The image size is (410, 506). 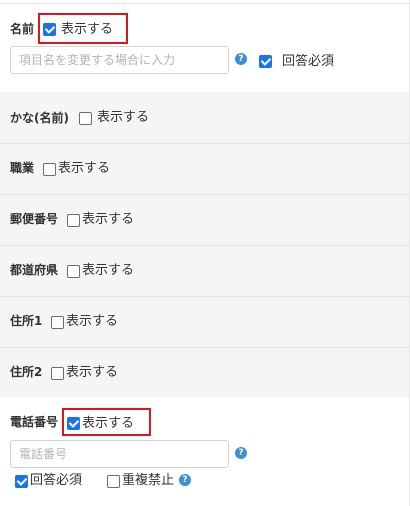 I want to click on job-show-label: 表示する, so click(x=84, y=168).